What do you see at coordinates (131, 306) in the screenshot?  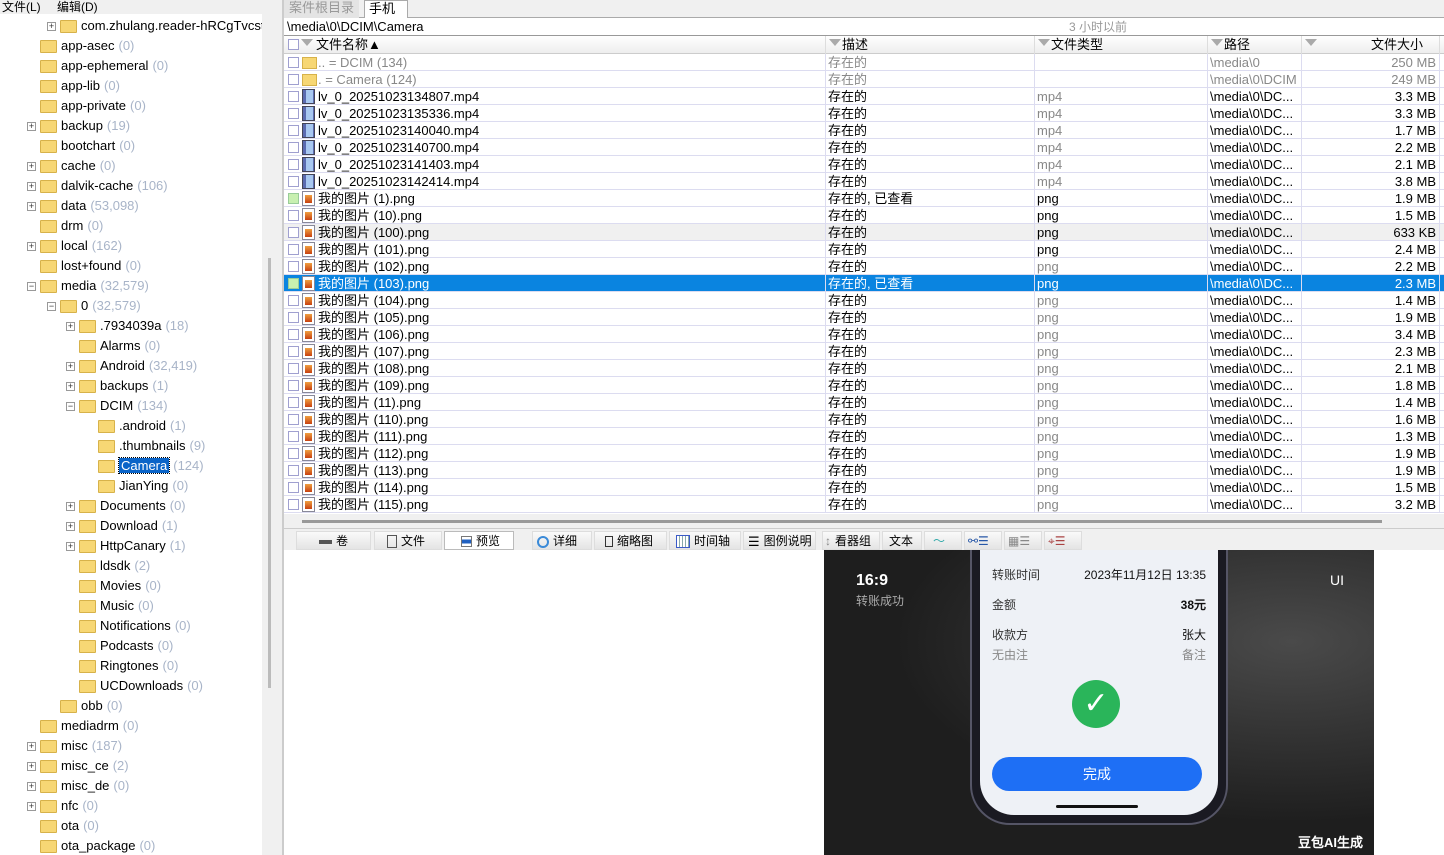 I see `tree-node: − 0 (32,579)` at bounding box center [131, 306].